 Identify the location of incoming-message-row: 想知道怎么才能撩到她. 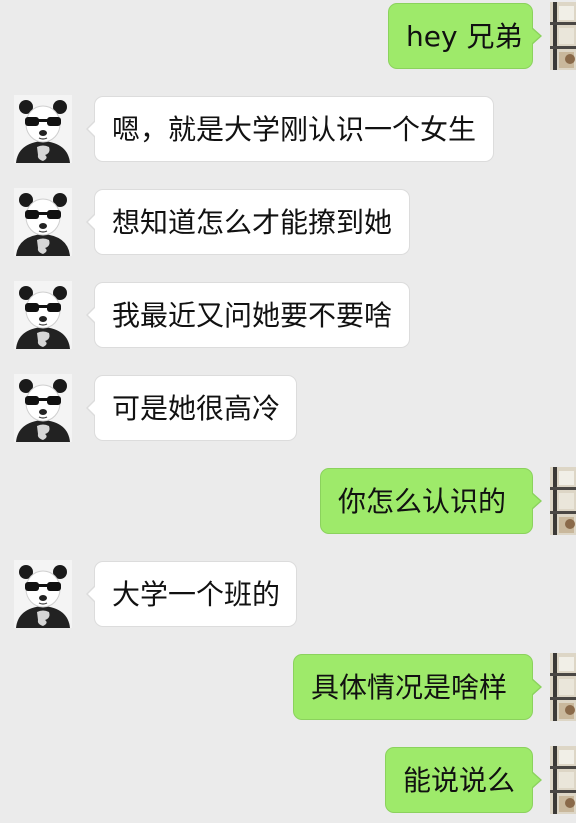
(288, 222).